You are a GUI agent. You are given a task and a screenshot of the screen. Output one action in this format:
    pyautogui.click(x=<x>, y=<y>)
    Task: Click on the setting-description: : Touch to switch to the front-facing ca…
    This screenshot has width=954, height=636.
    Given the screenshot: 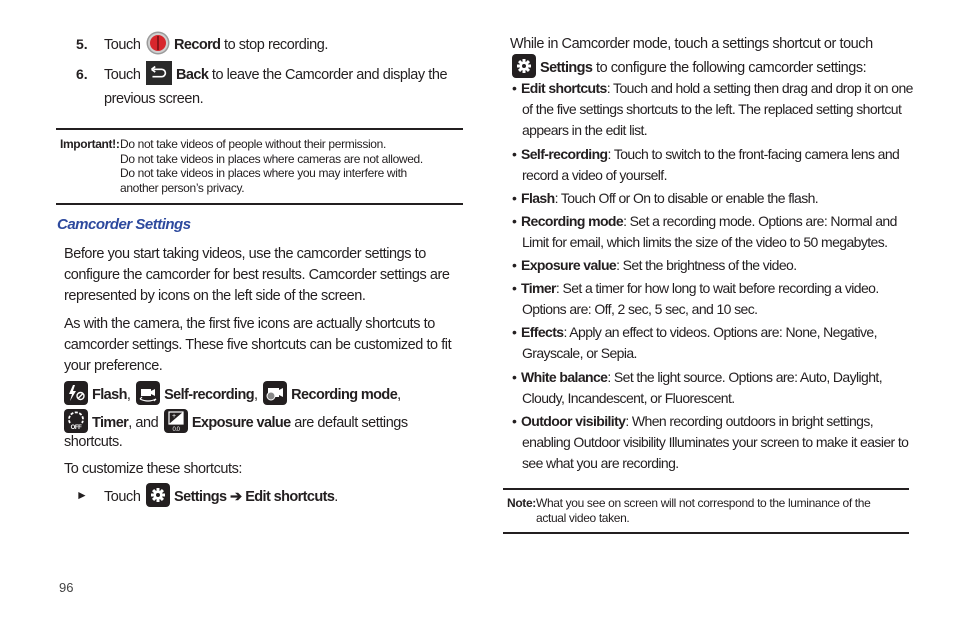 What is the action you would take?
    pyautogui.click(x=753, y=154)
    